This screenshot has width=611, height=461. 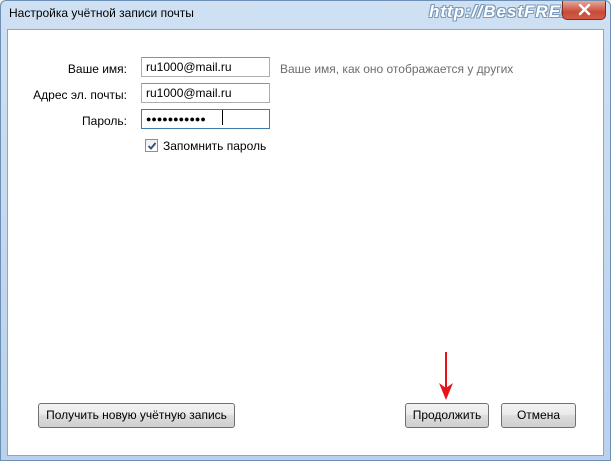 I want to click on name-input: ru1000@mail.ru, so click(x=205, y=67).